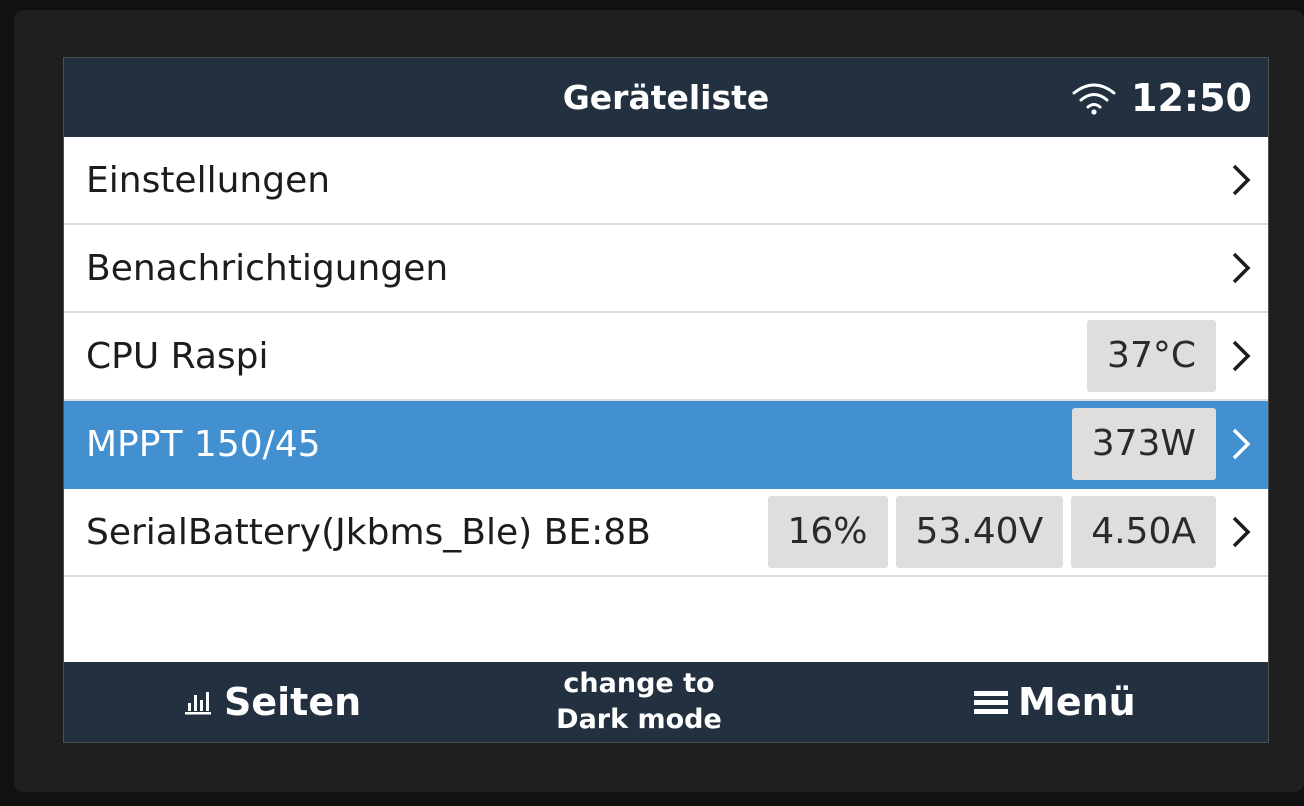  I want to click on list-item-einstellungen: Einstellungen, so click(666, 181).